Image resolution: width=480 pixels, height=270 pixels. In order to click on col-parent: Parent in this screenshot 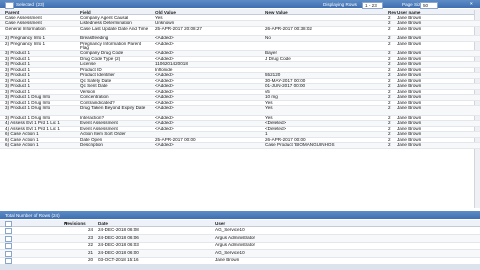, I will do `click(12, 12)`.